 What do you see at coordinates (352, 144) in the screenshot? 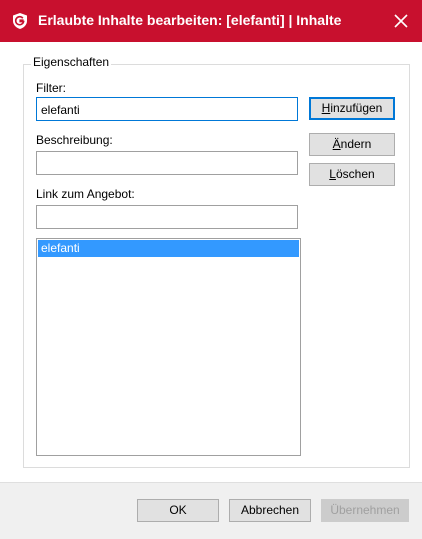
I see `change-button: Ändern` at bounding box center [352, 144].